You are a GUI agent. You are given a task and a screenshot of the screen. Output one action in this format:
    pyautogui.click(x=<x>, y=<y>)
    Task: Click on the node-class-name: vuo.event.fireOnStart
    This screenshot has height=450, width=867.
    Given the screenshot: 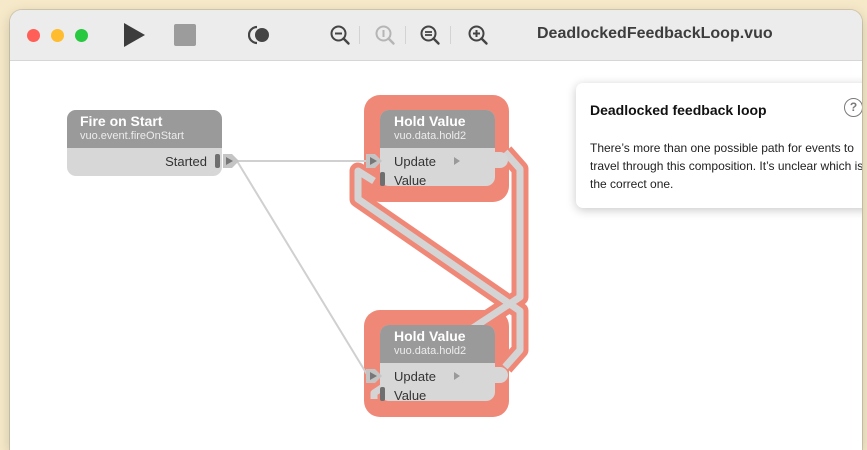 What is the action you would take?
    pyautogui.click(x=132, y=136)
    